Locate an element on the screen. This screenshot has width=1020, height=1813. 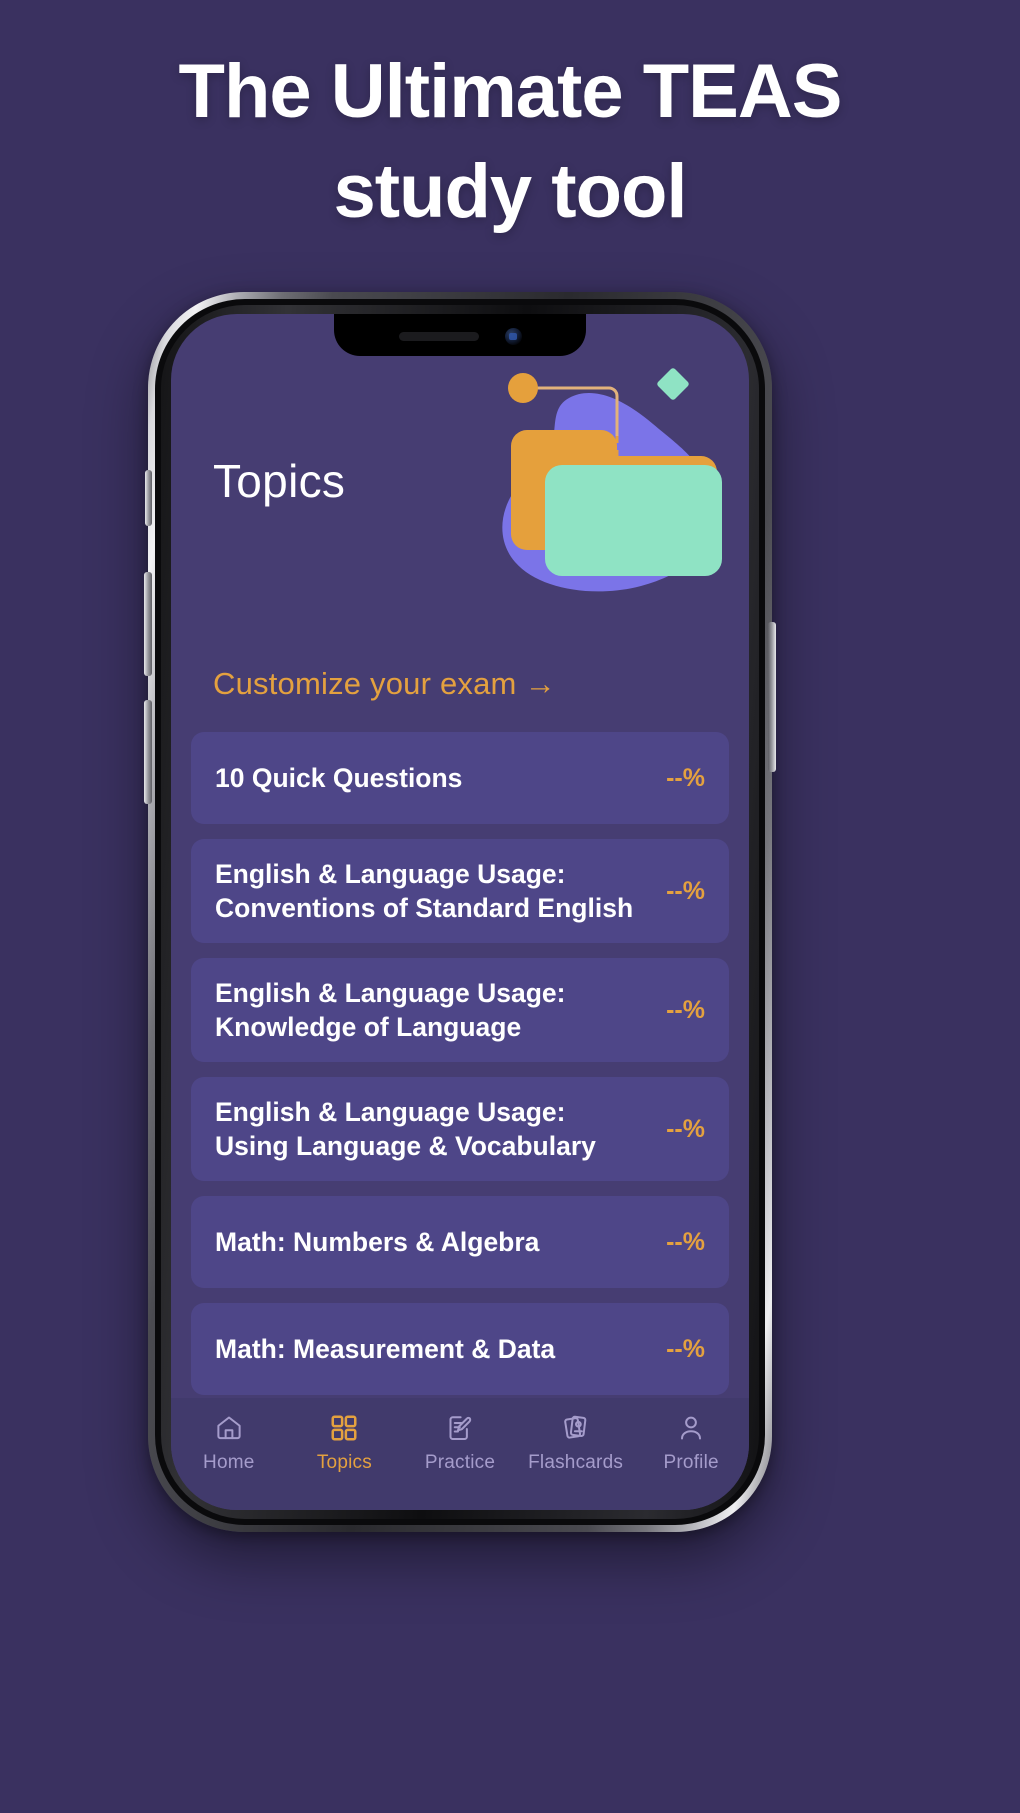
folders-illustration is located at coordinates (607, 477).